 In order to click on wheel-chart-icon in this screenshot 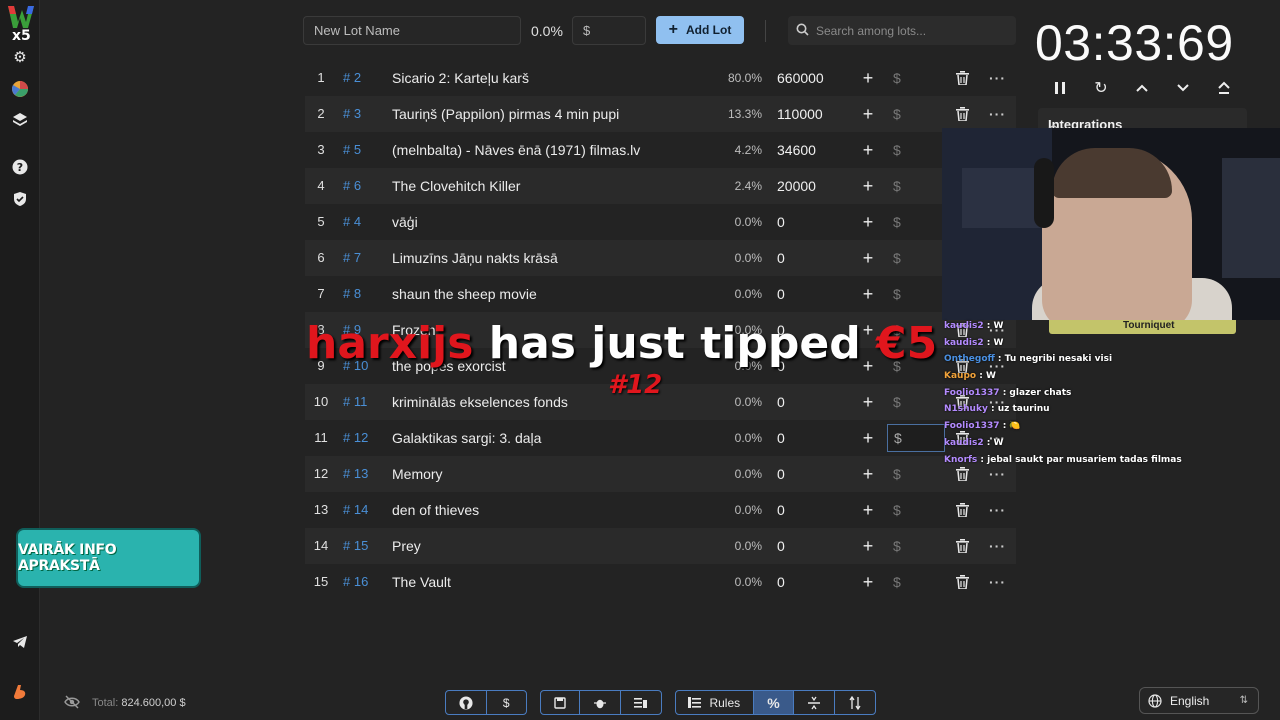, I will do `click(20, 89)`.